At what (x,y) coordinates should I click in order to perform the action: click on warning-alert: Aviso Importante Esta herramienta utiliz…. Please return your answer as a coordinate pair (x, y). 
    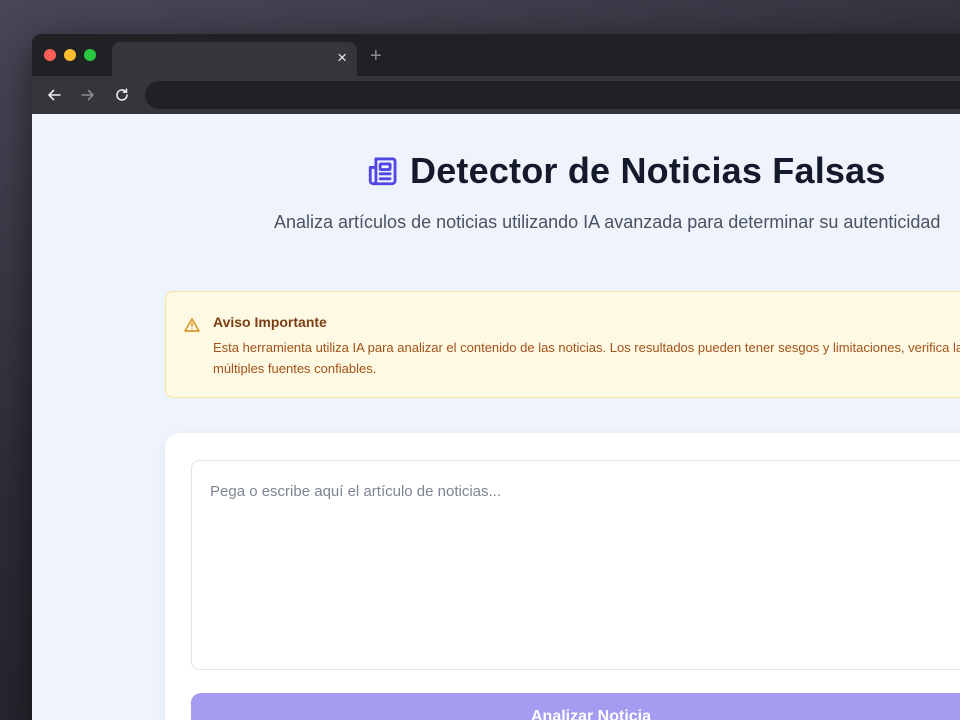
    Looking at the image, I should click on (562, 344).